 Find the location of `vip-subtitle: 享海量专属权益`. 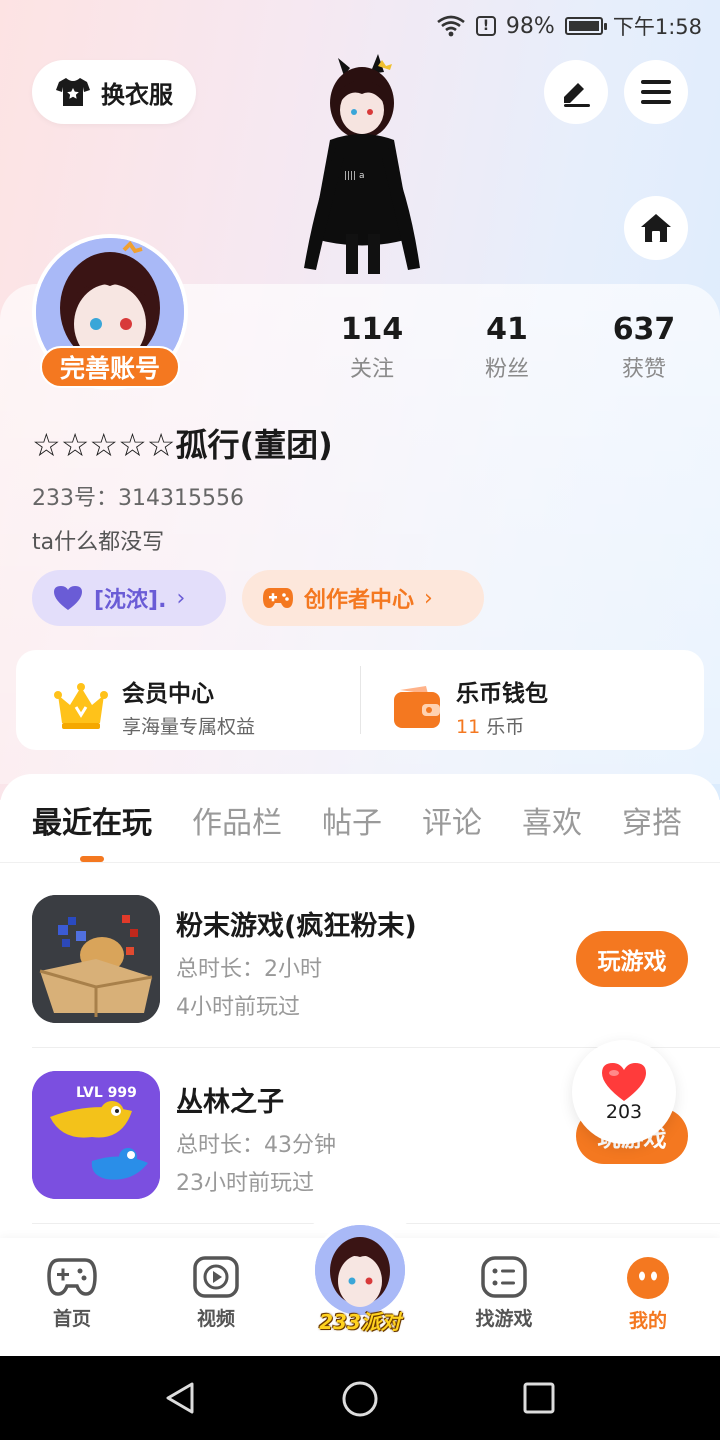

vip-subtitle: 享海量专属权益 is located at coordinates (189, 727).